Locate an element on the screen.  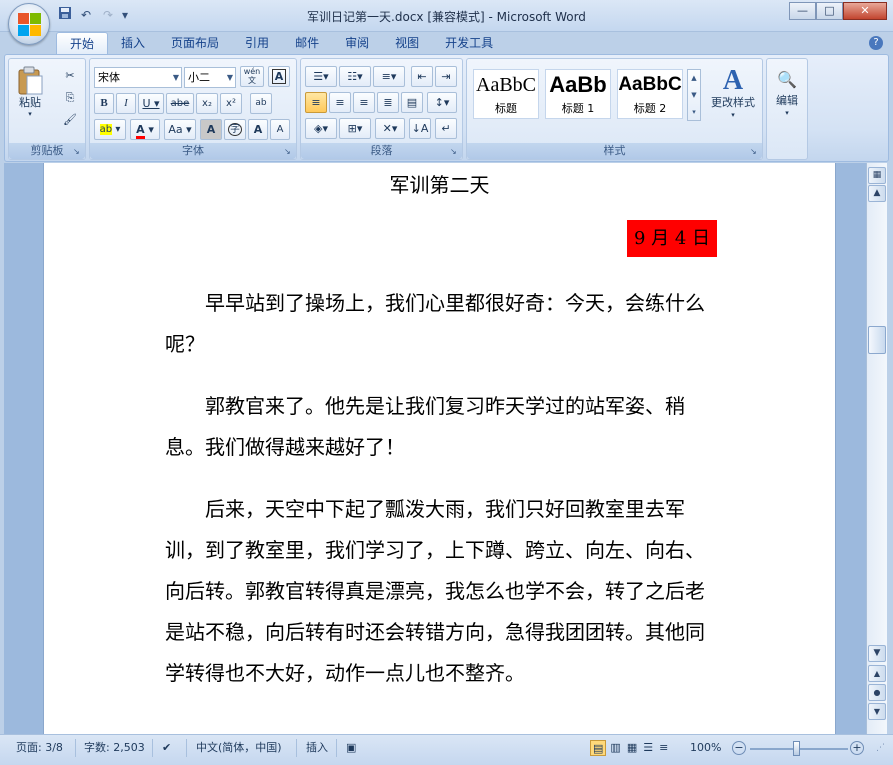
phonetic-guide-button: wén 文 is located at coordinates (252, 76).